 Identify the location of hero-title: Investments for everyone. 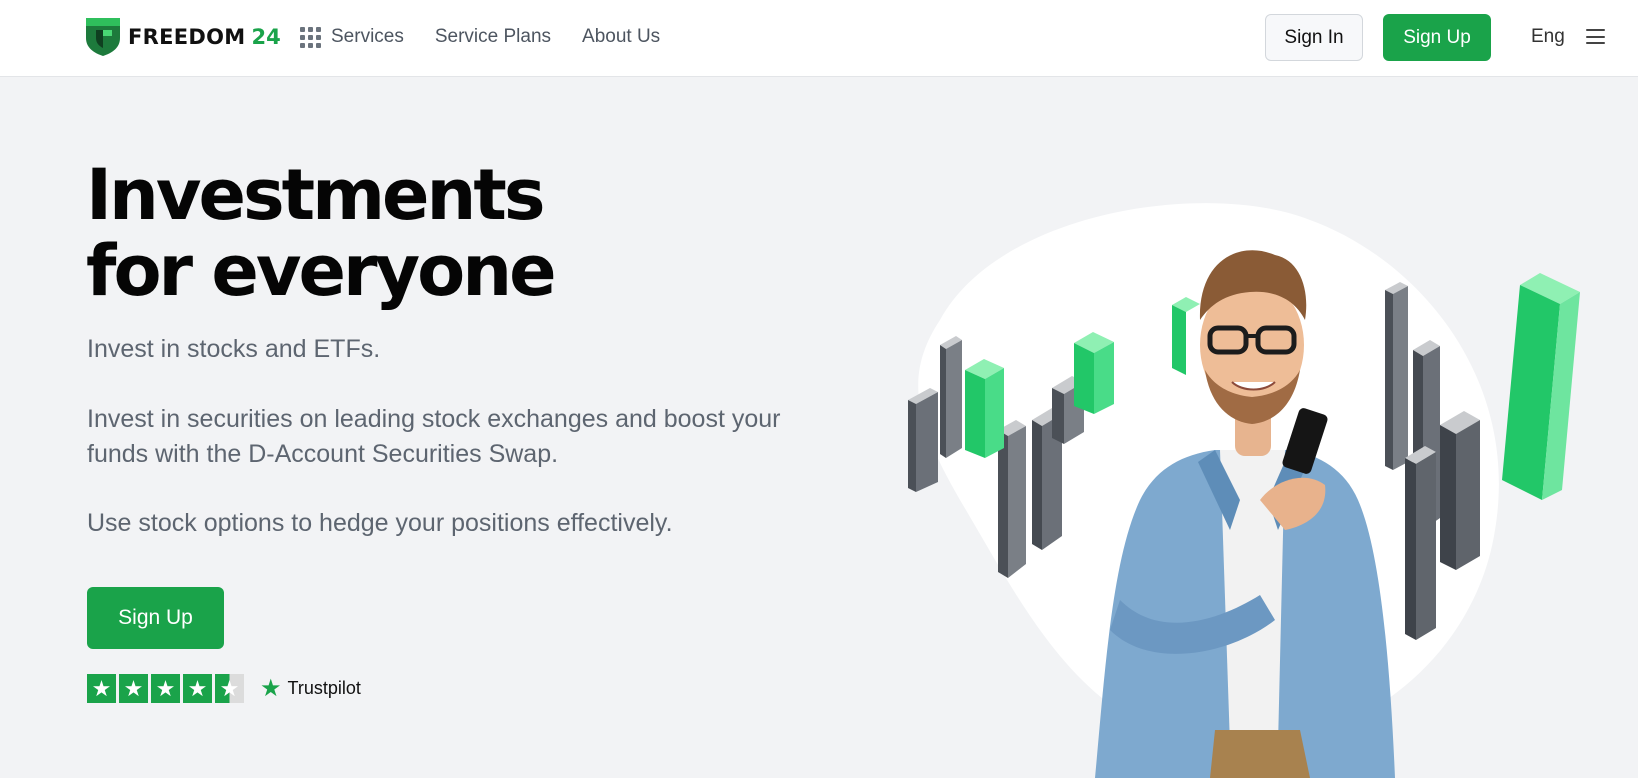
(321, 233).